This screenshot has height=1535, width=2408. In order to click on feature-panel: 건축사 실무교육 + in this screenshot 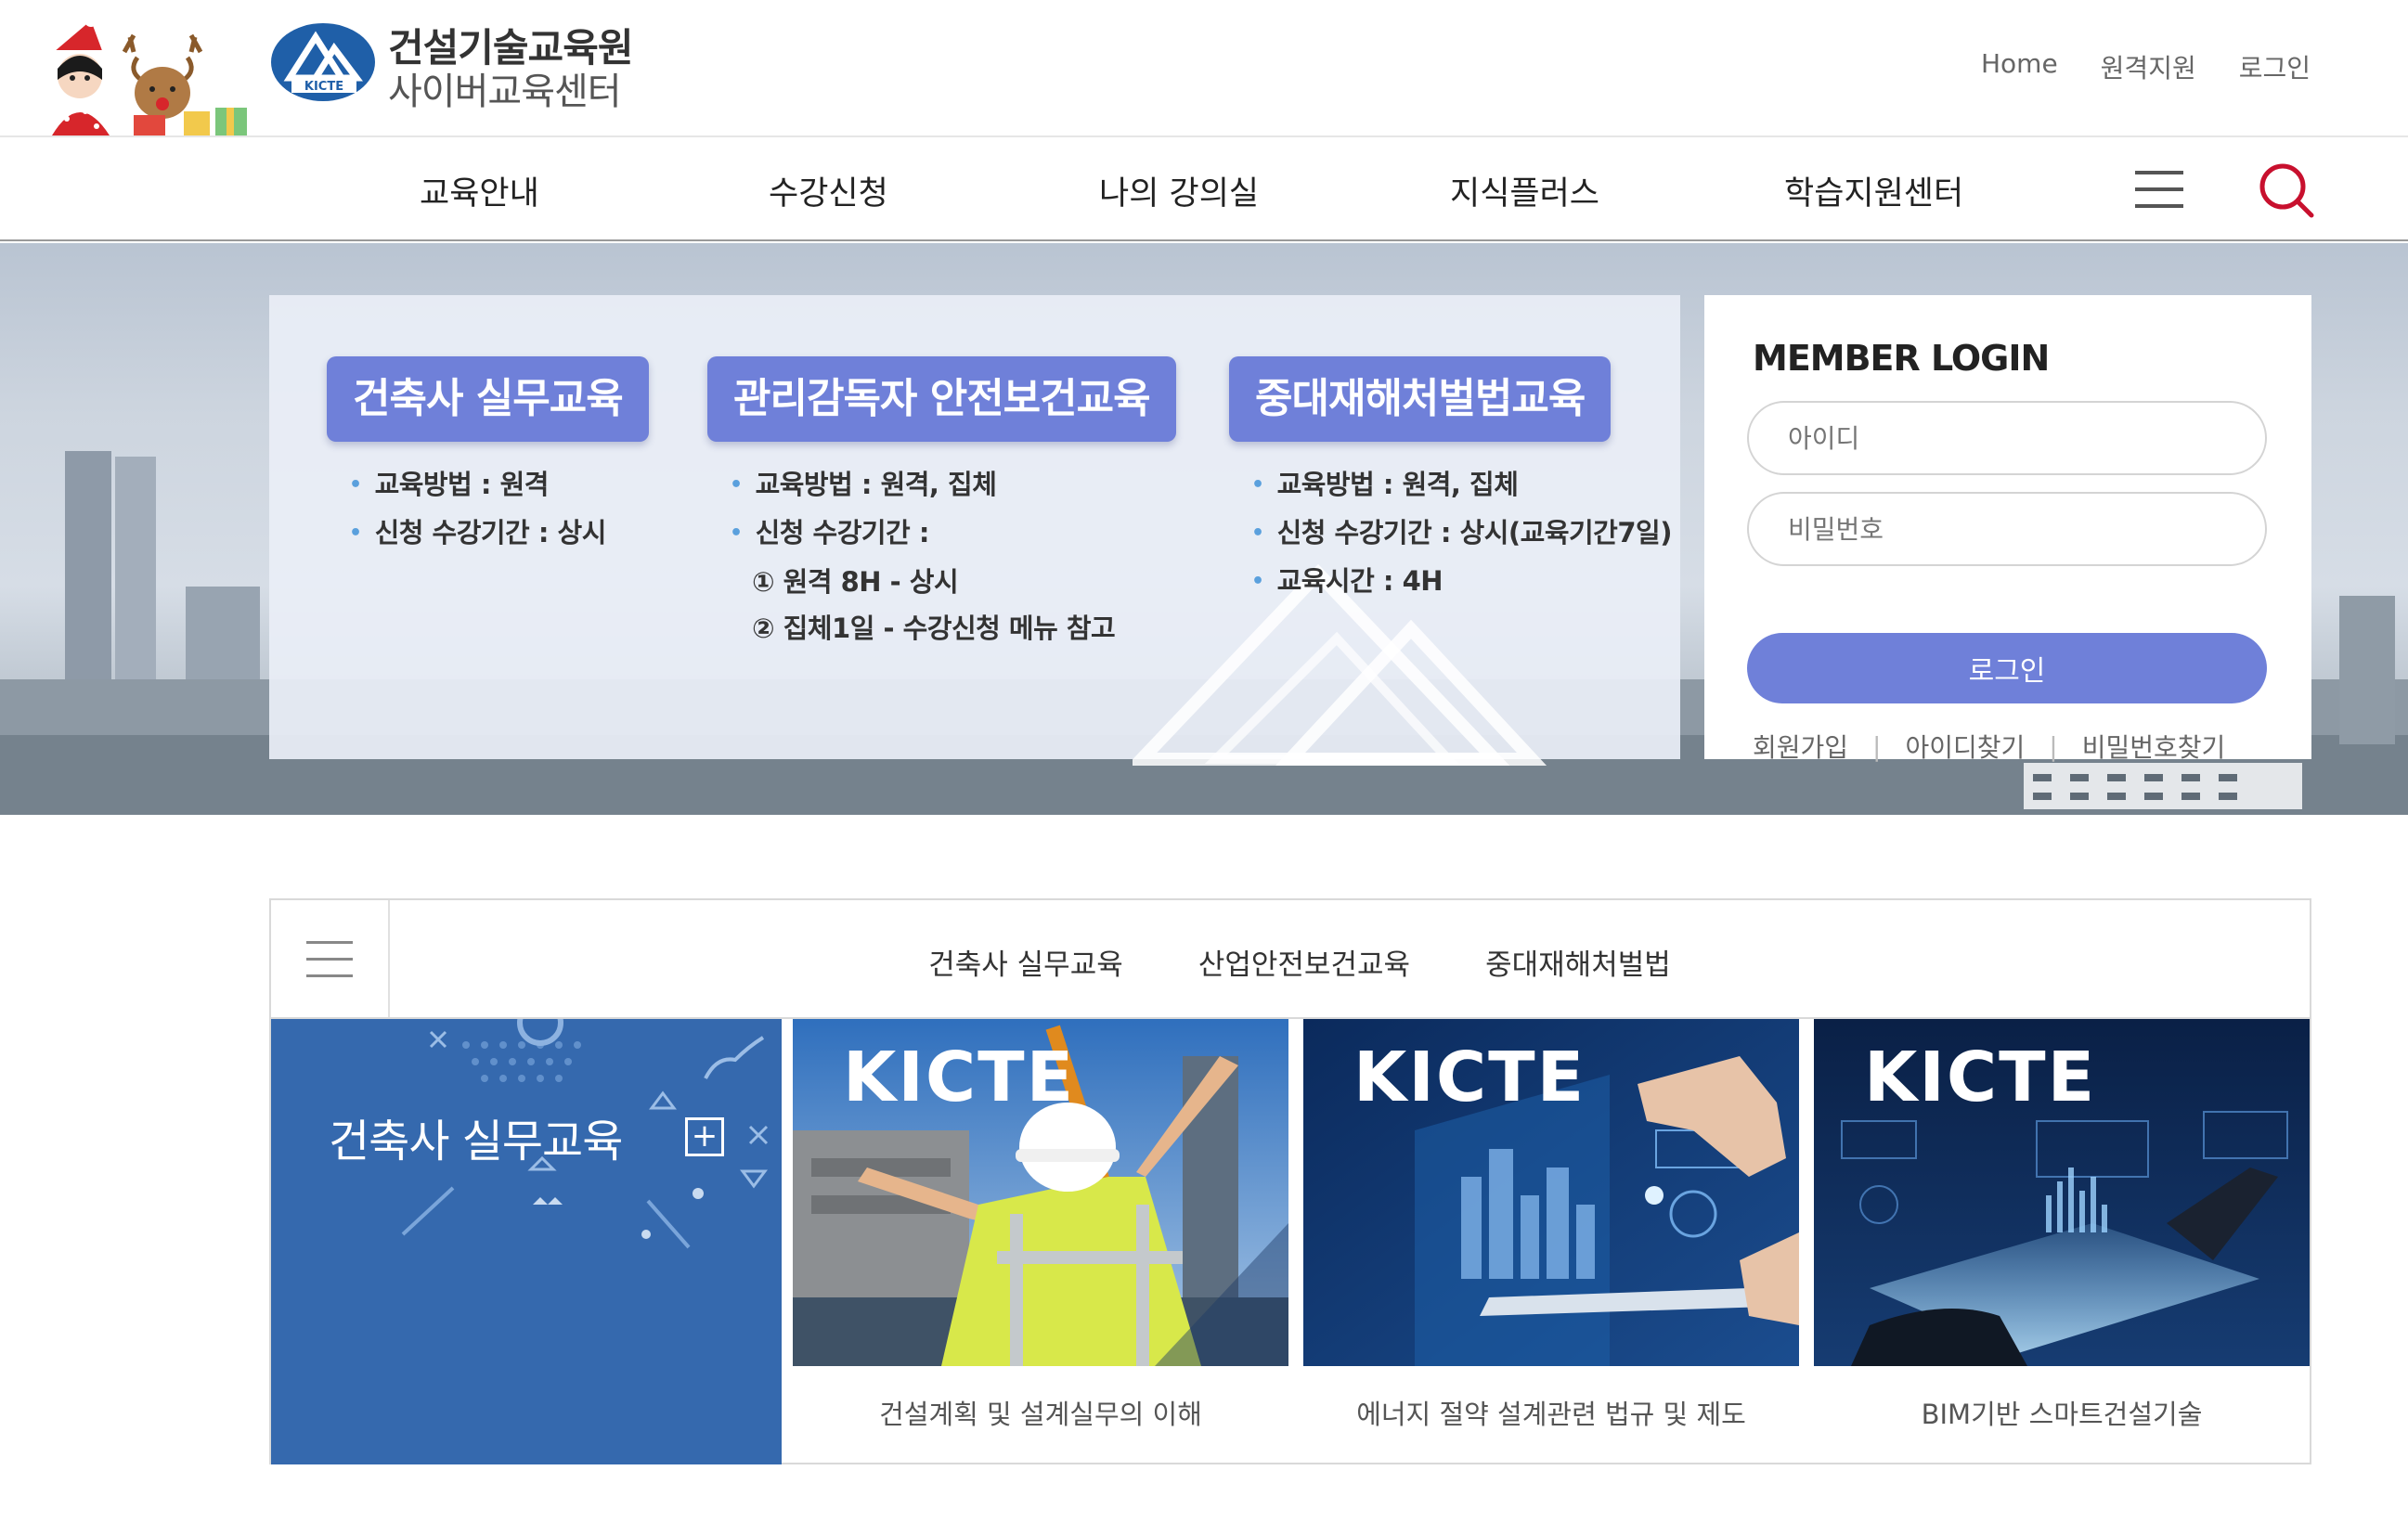, I will do `click(526, 1241)`.